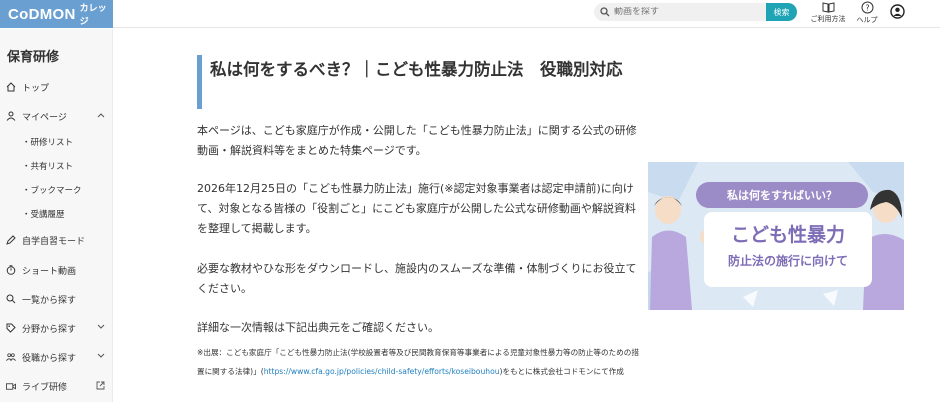 This screenshot has height=402, width=940. I want to click on sidebar-item-live: ライブ研修, so click(56, 386).